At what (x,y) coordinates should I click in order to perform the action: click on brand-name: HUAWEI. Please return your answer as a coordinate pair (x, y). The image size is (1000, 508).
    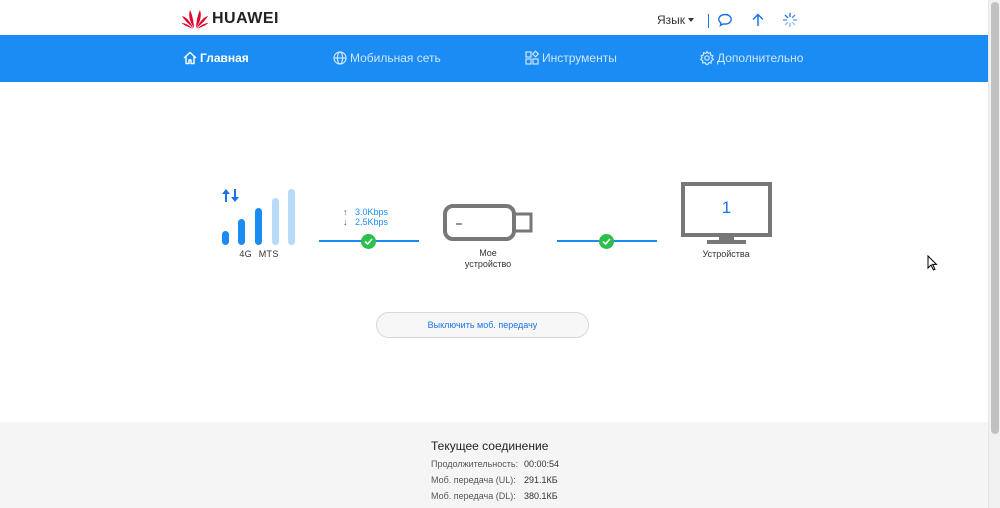
    Looking at the image, I should click on (245, 18).